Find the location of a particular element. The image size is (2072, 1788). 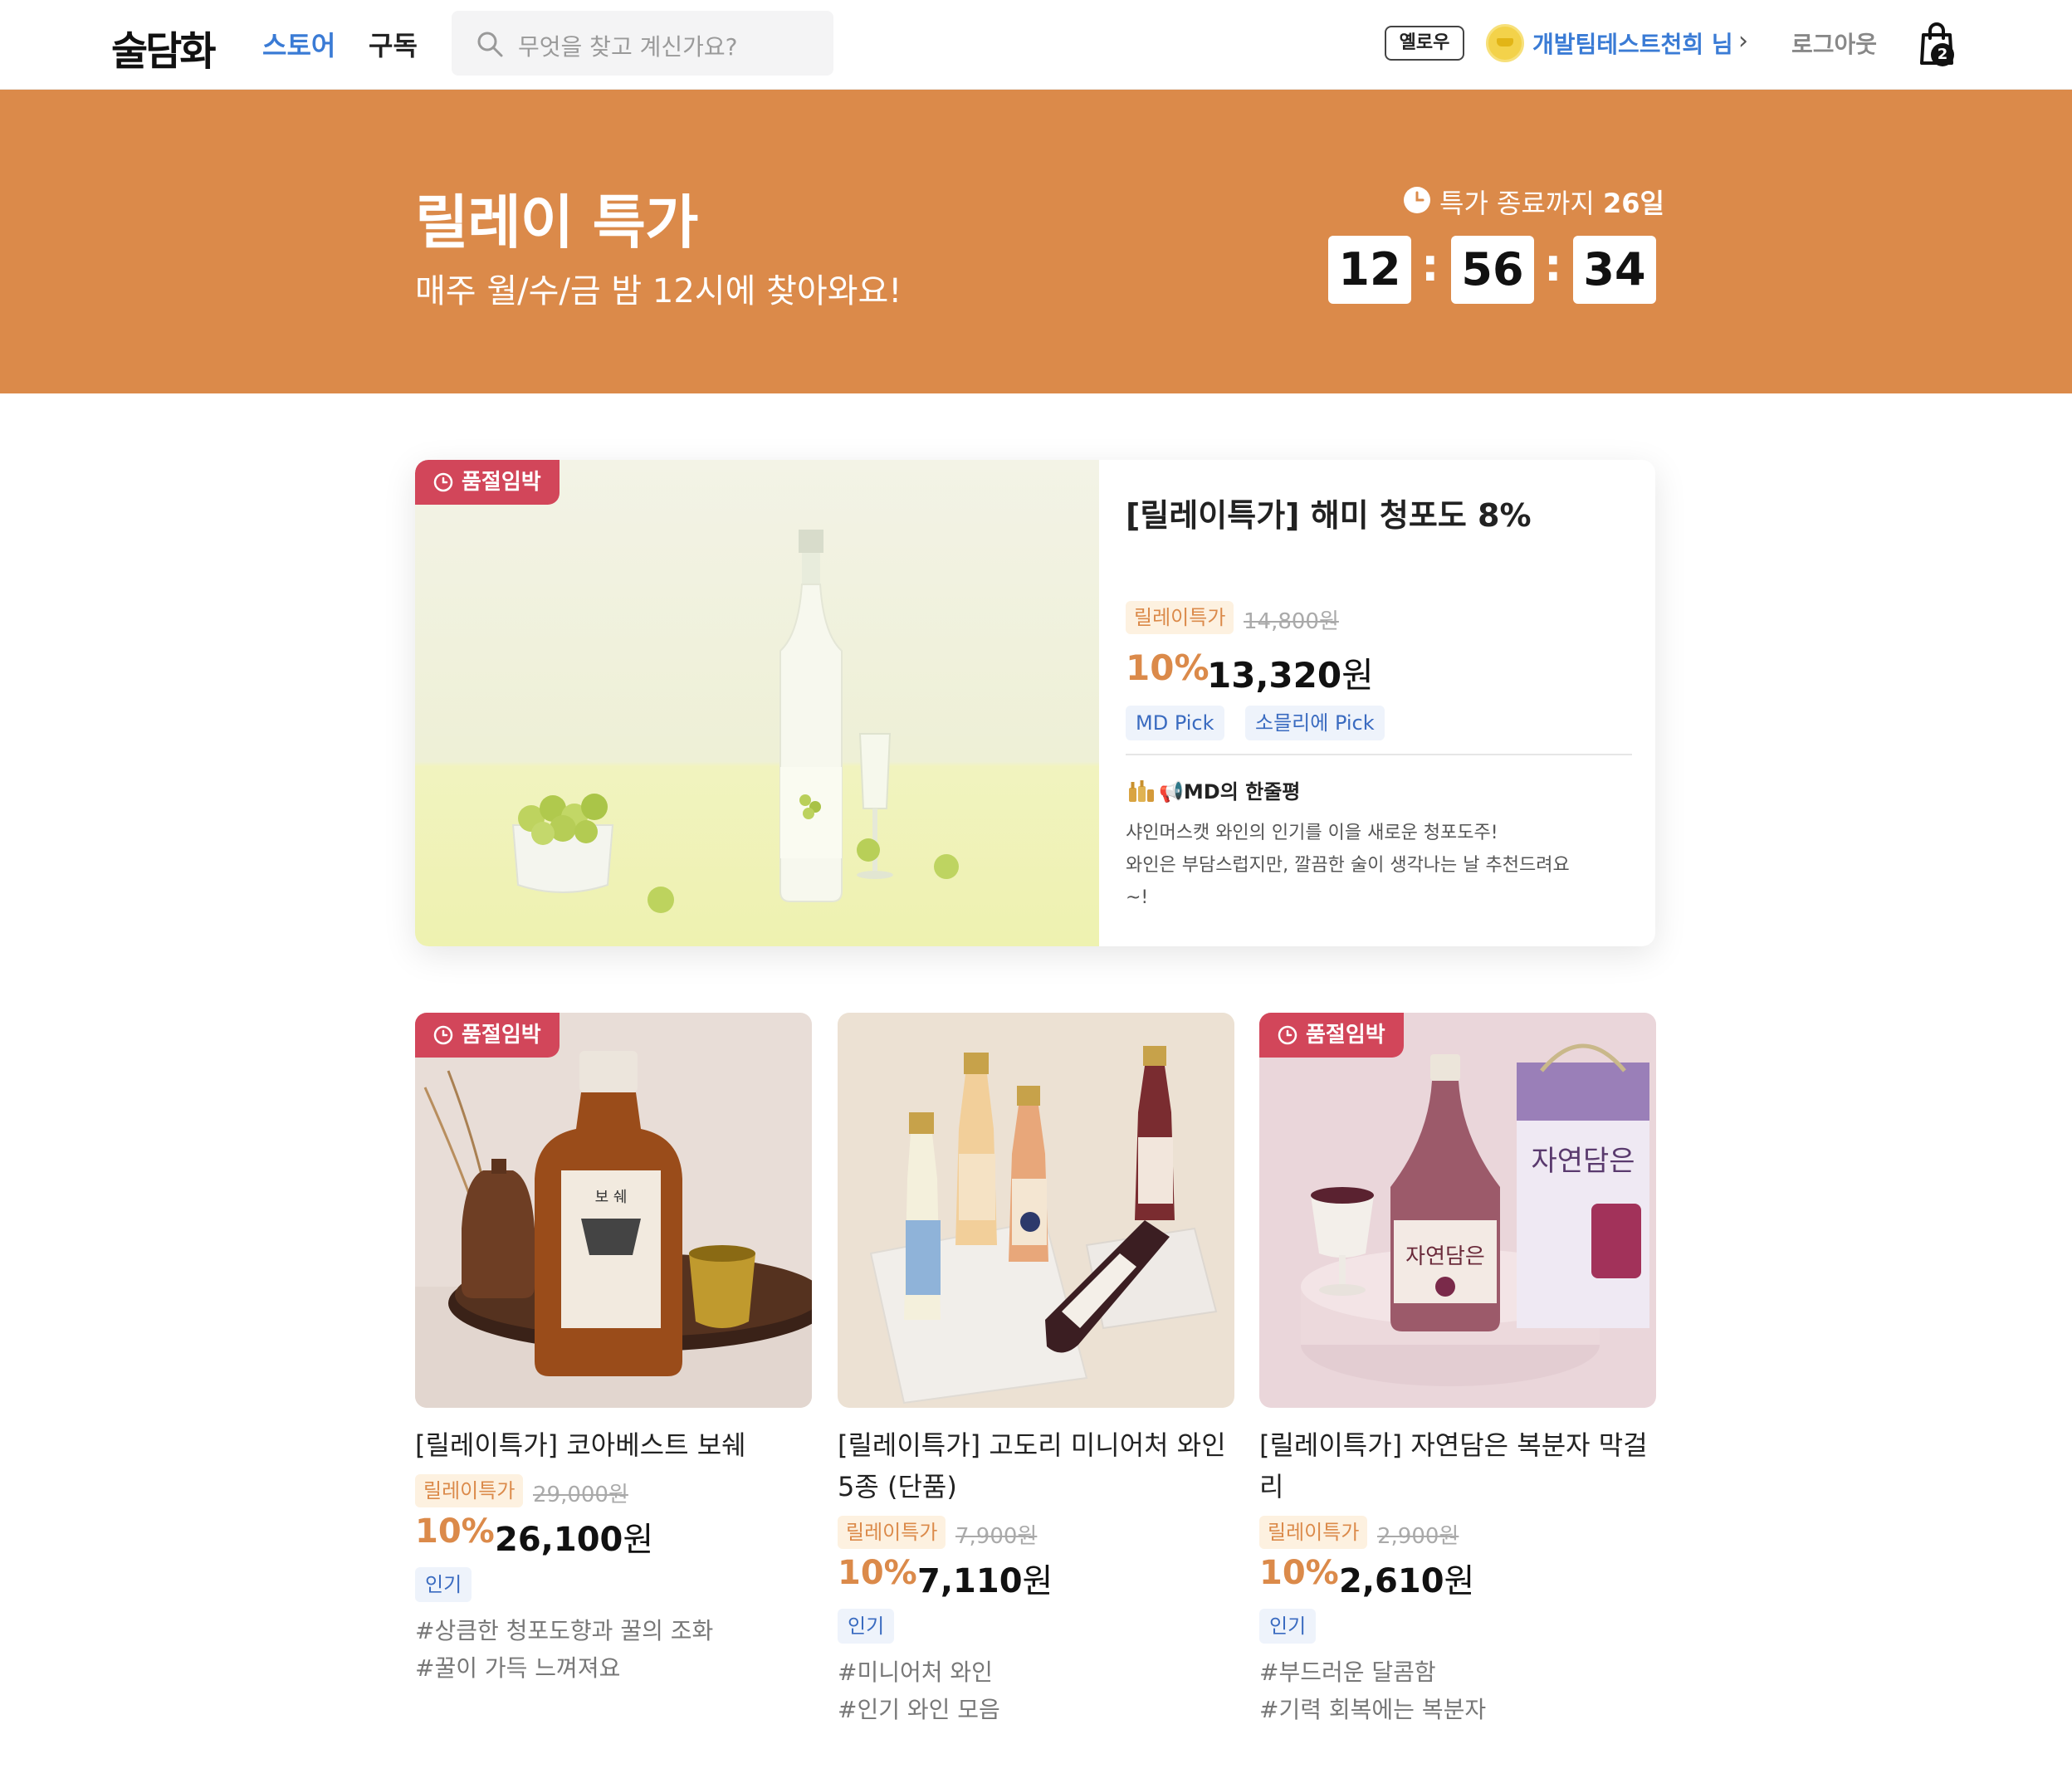

sale-price: 13,320원 is located at coordinates (1290, 672).